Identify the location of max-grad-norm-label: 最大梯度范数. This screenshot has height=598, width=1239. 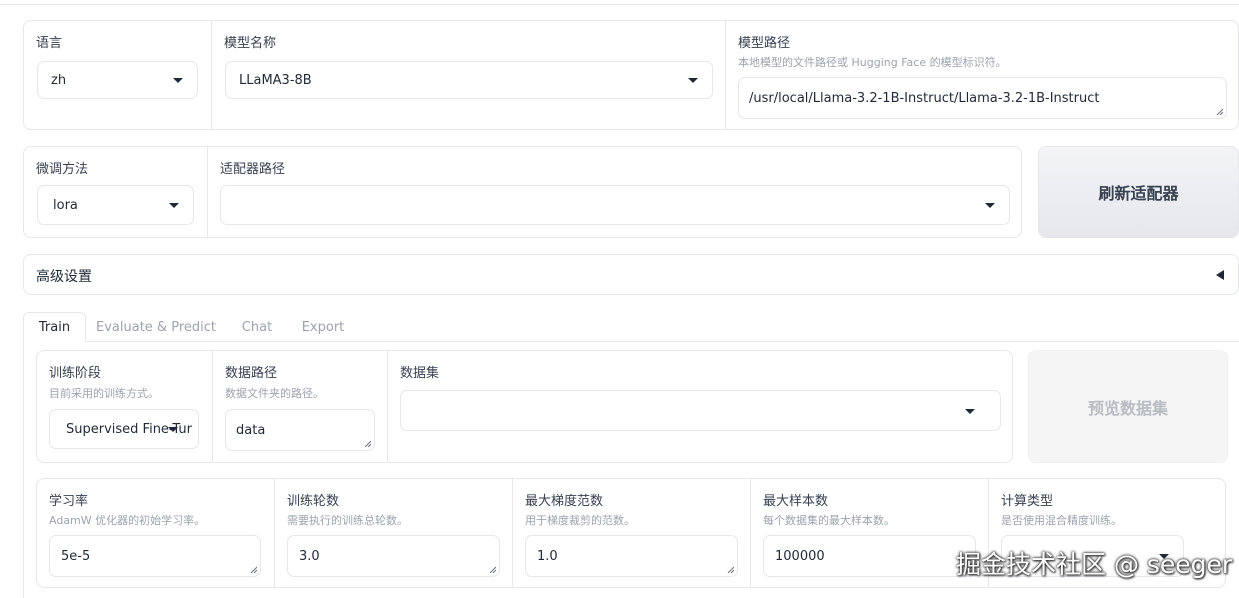
(564, 501).